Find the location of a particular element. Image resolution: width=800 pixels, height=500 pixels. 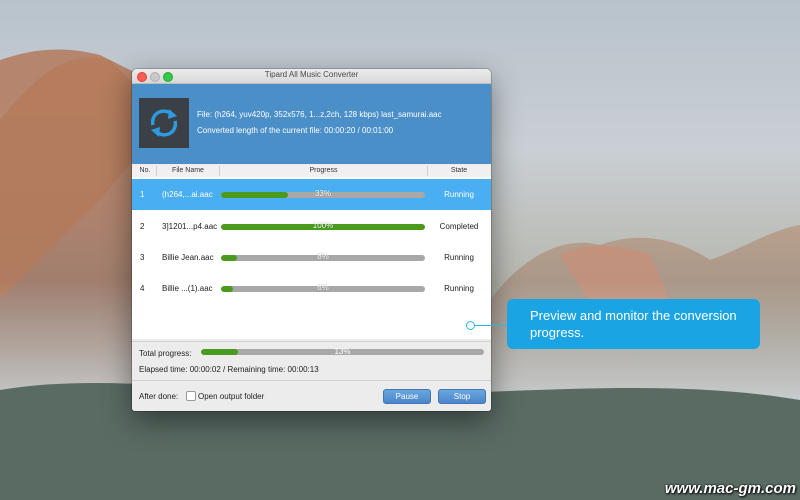

window-title: Tipard All Music Converter is located at coordinates (311, 74).